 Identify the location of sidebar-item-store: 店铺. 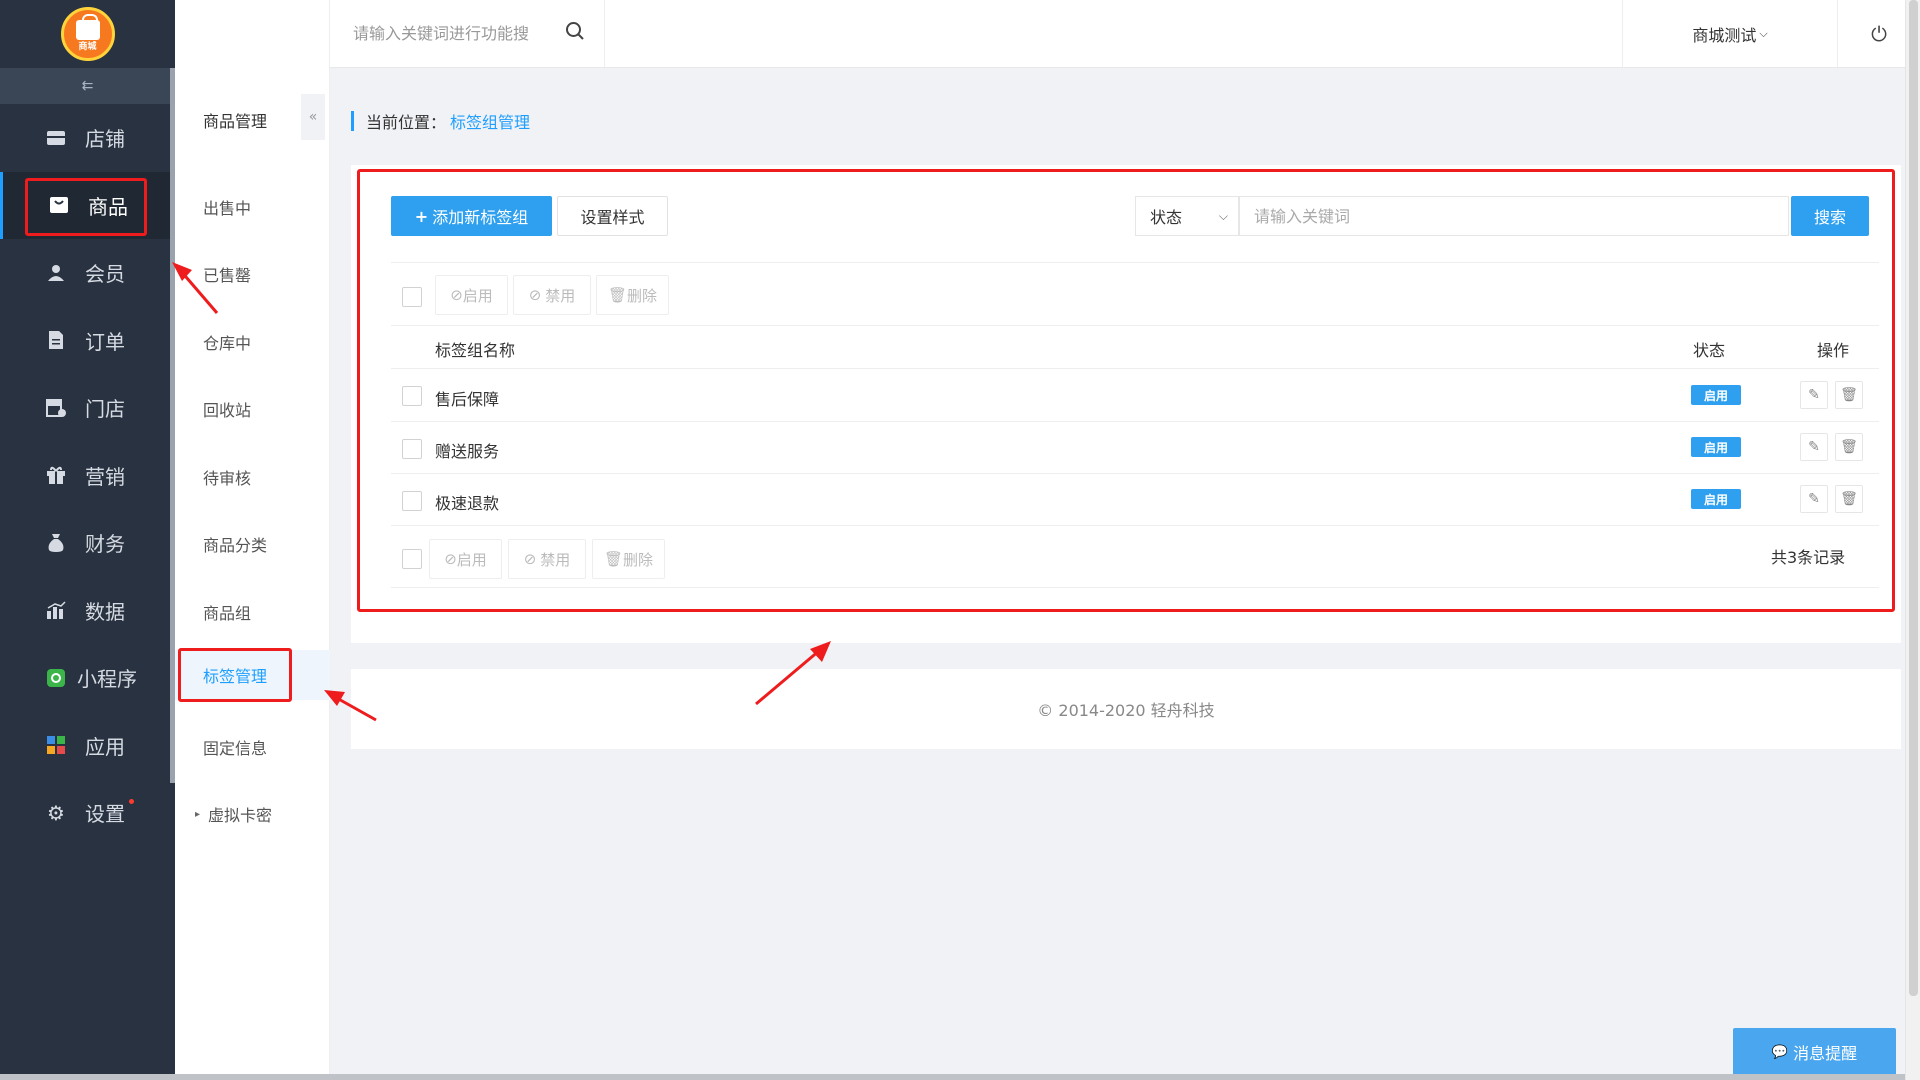
(87, 138).